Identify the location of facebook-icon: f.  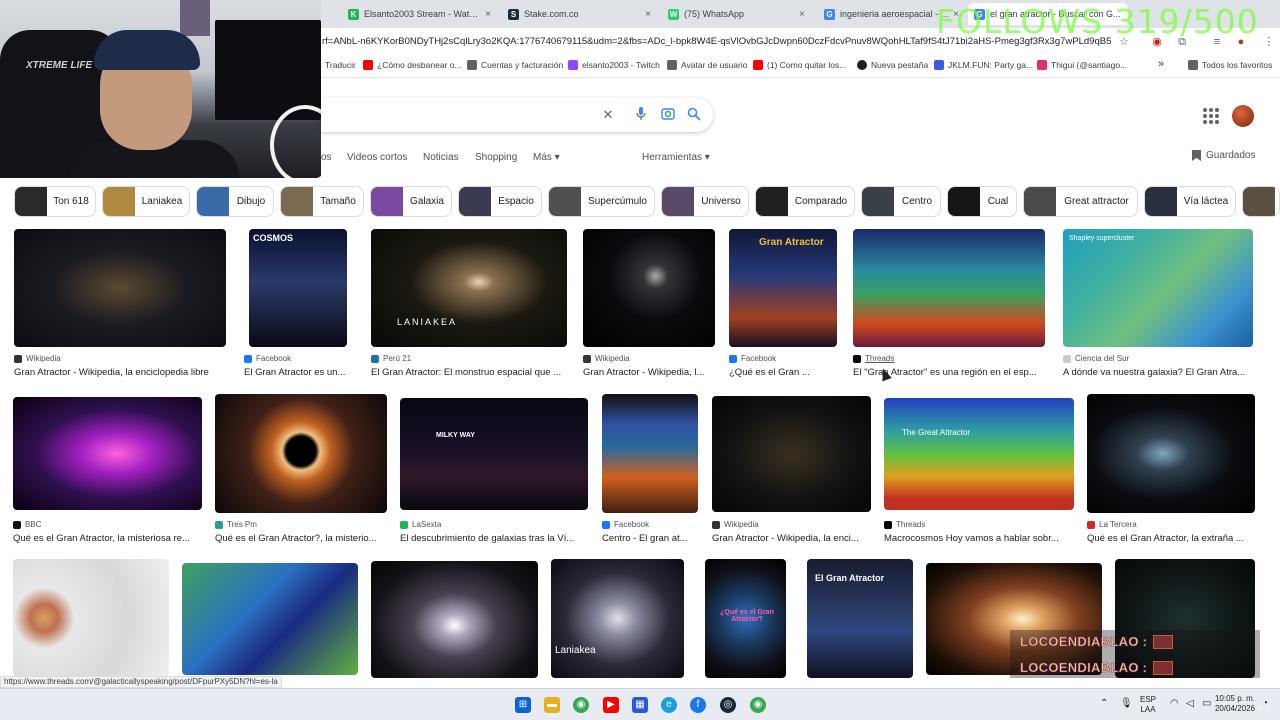
(698, 705).